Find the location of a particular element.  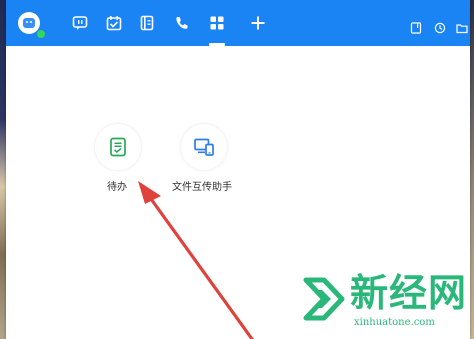

file-transfer-app-button is located at coordinates (204, 147).